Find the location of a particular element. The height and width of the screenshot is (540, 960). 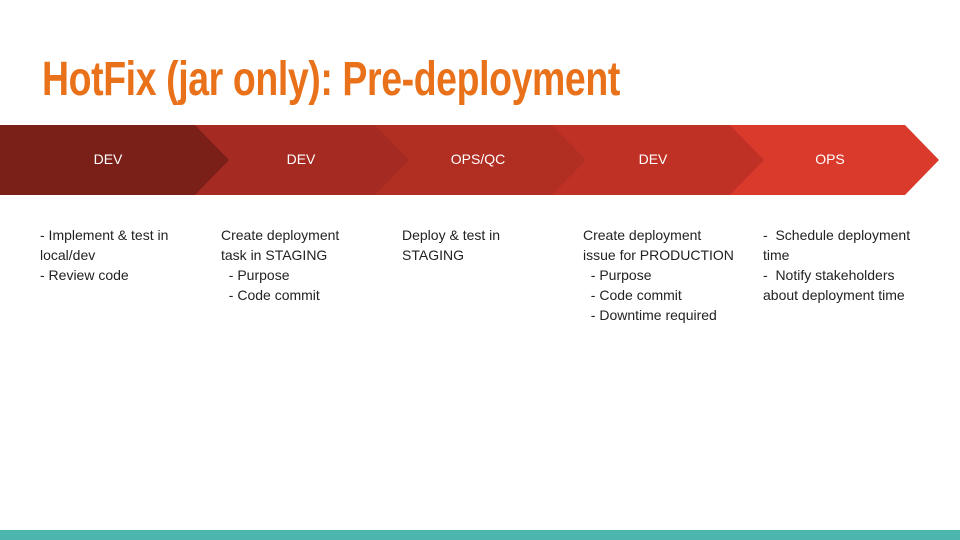

description-line: local/dev is located at coordinates (68, 255).